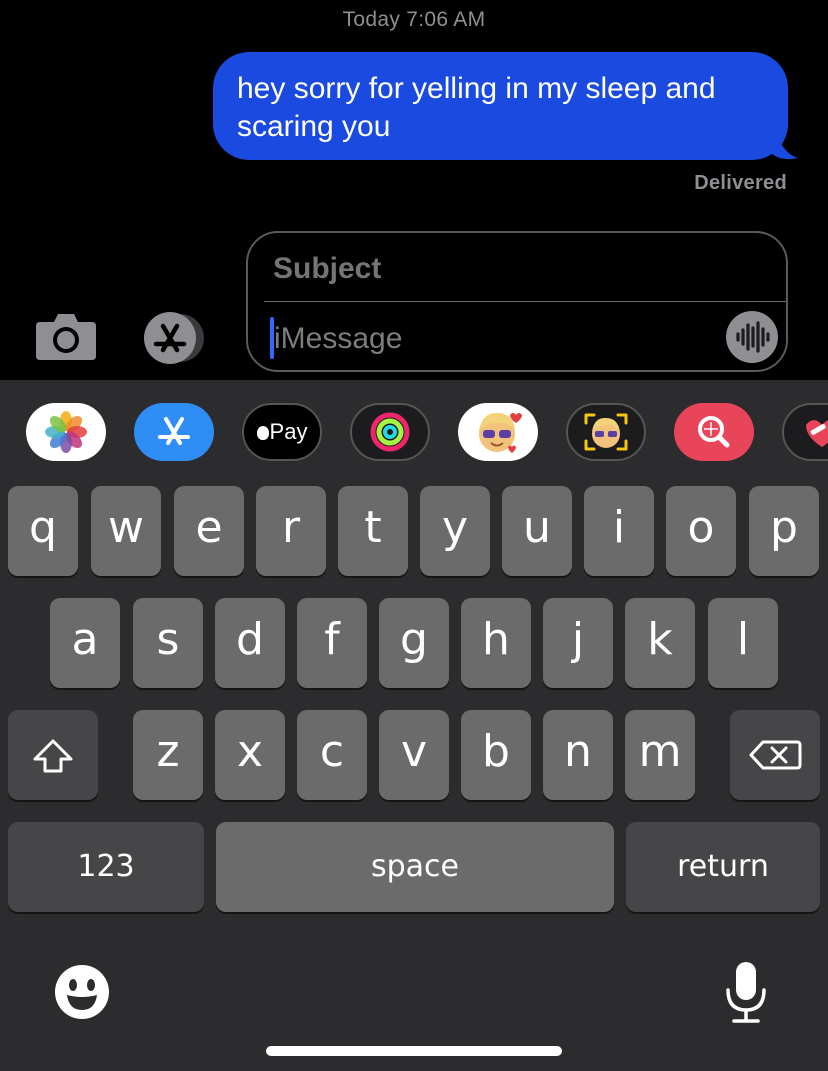 The width and height of the screenshot is (828, 1071). I want to click on app-drawer-button, so click(176, 338).